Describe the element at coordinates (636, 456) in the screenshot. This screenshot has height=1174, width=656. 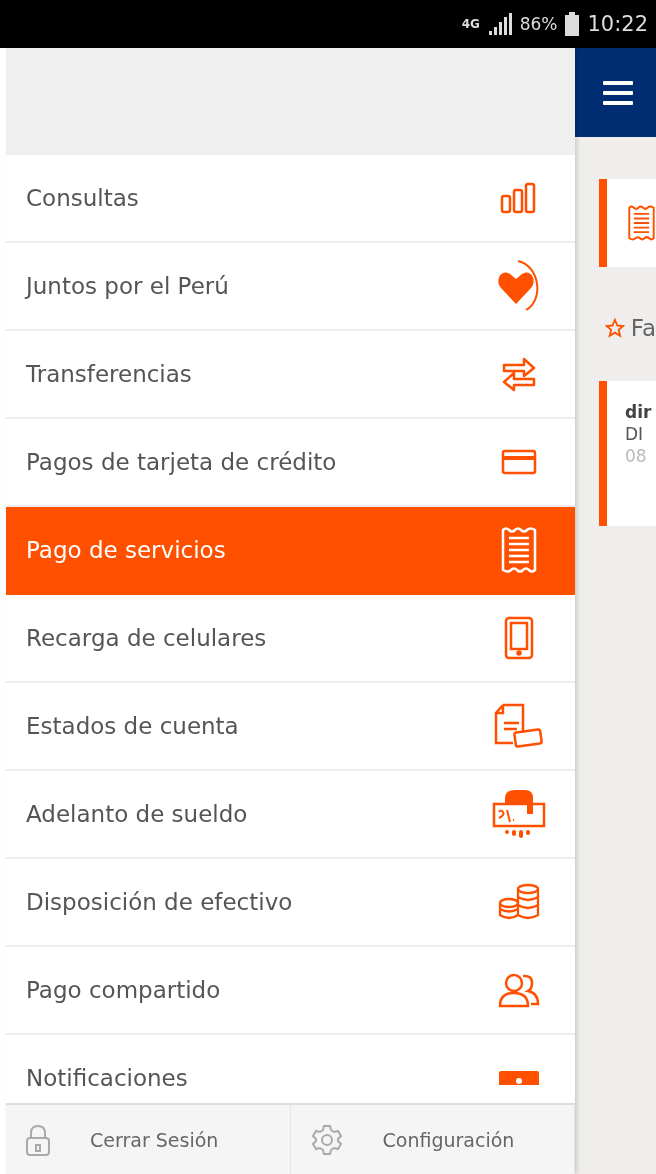
I see `card-number: 08` at that location.